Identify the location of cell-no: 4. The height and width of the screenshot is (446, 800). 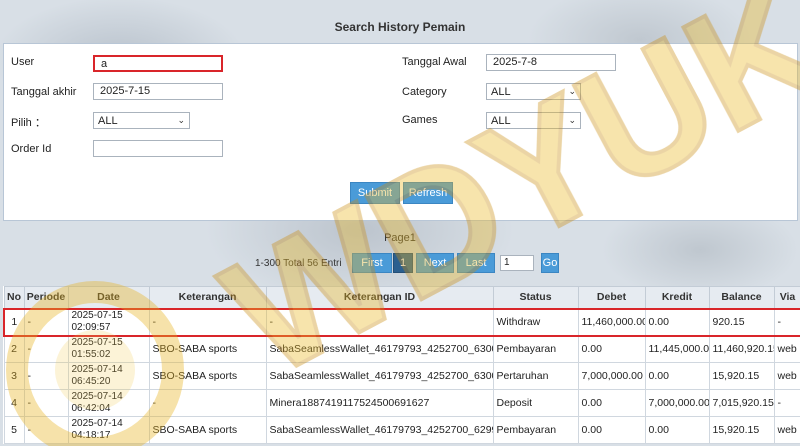
(14, 403).